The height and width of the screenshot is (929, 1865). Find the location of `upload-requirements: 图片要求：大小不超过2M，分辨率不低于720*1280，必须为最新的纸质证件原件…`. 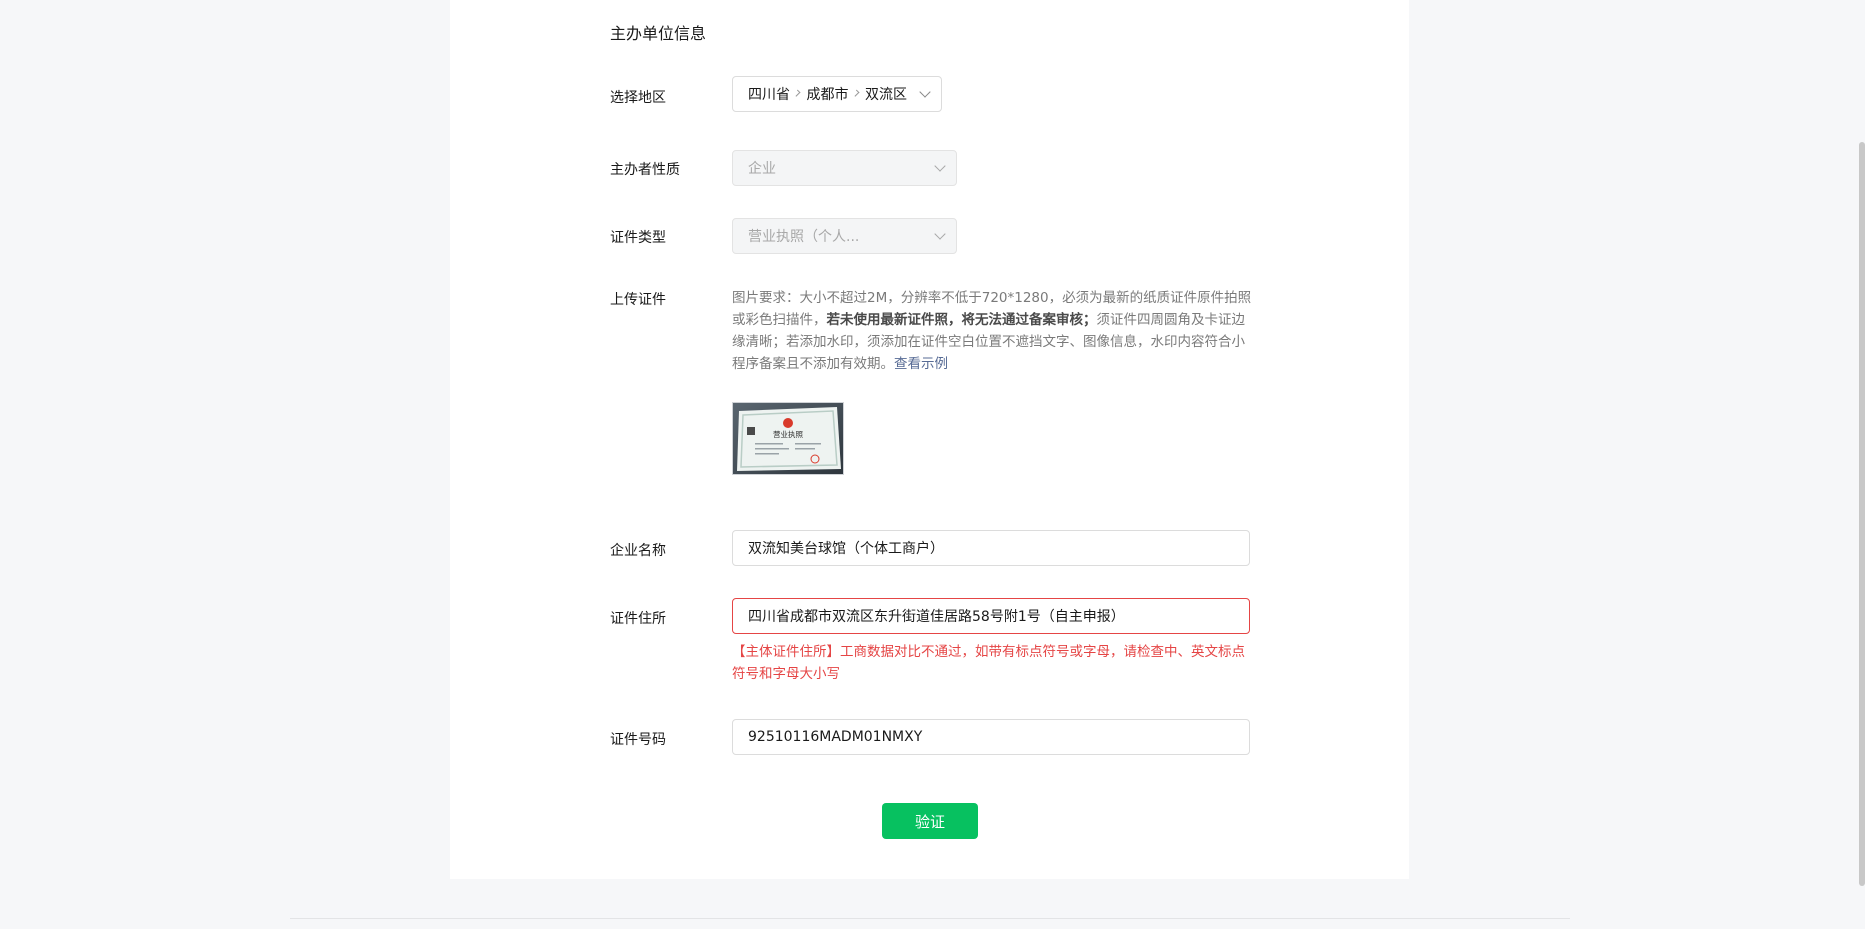

upload-requirements: 图片要求：大小不超过2M，分辨率不低于720*1280，必须为最新的纸质证件原件… is located at coordinates (992, 331).